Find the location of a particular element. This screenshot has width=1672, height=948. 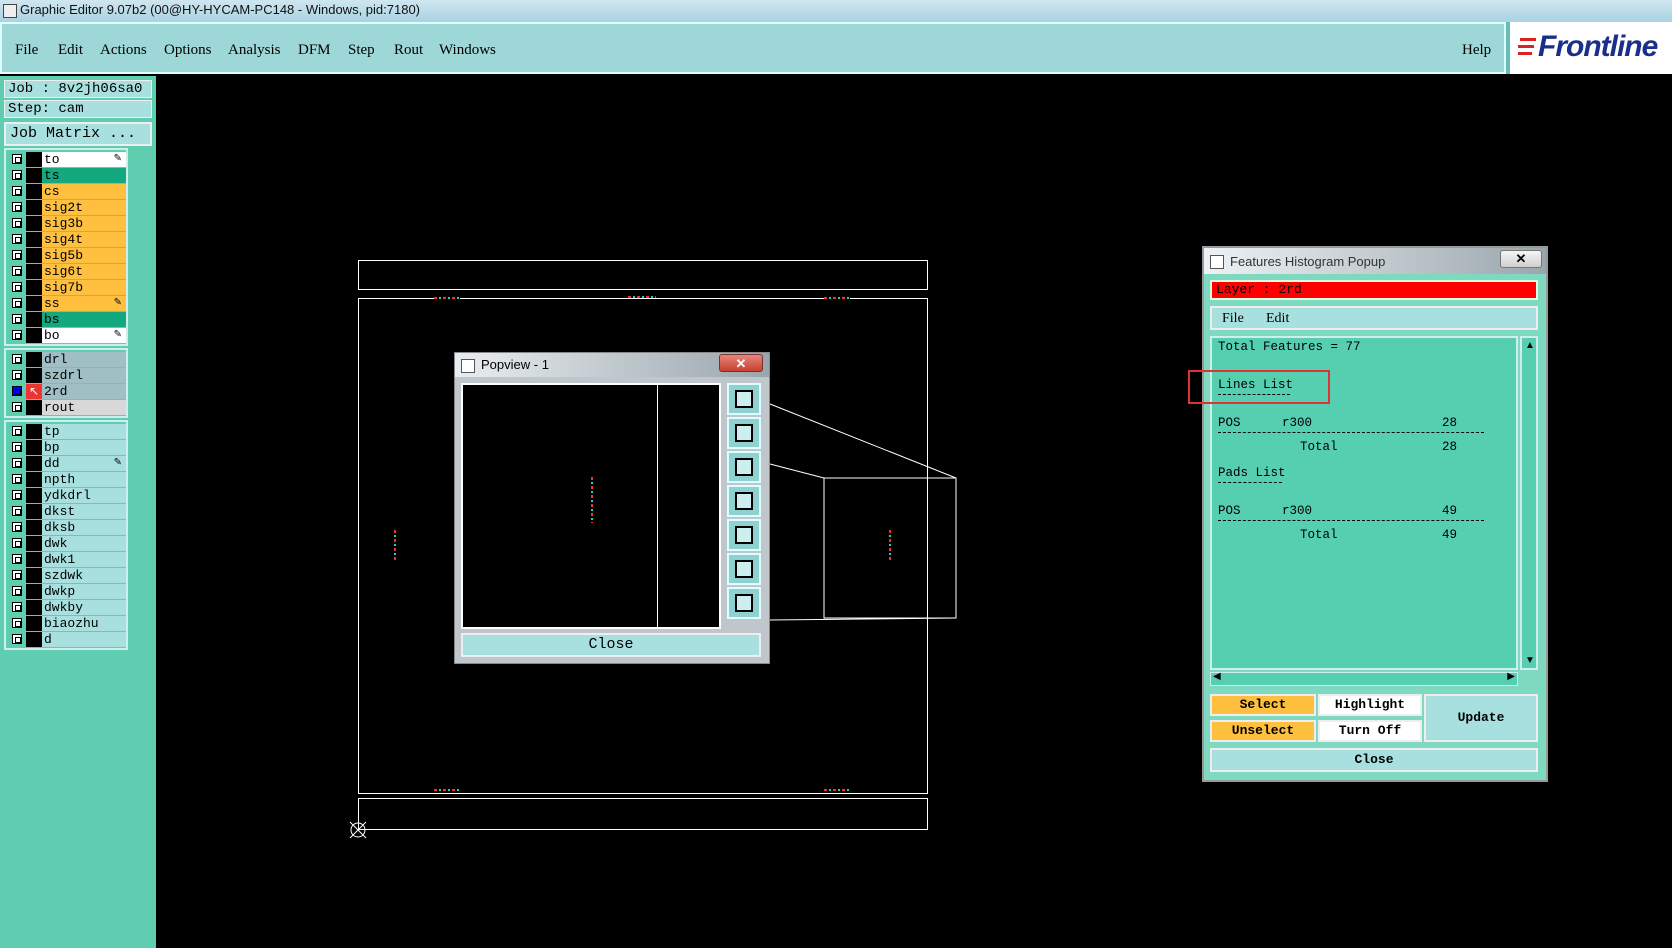

layer-row-dksb: dksb is located at coordinates (66, 527).